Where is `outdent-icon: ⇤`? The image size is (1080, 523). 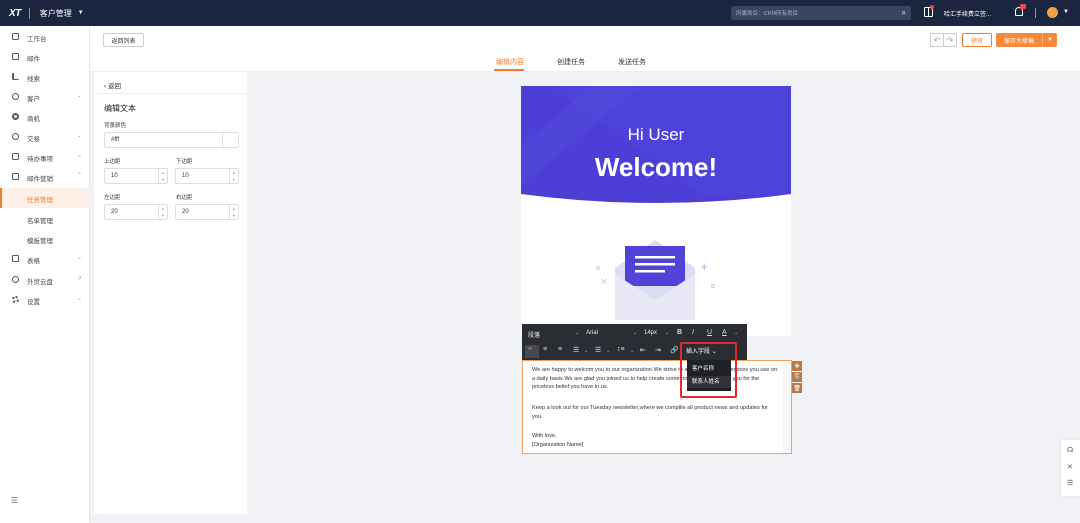
outdent-icon: ⇤ is located at coordinates (643, 350).